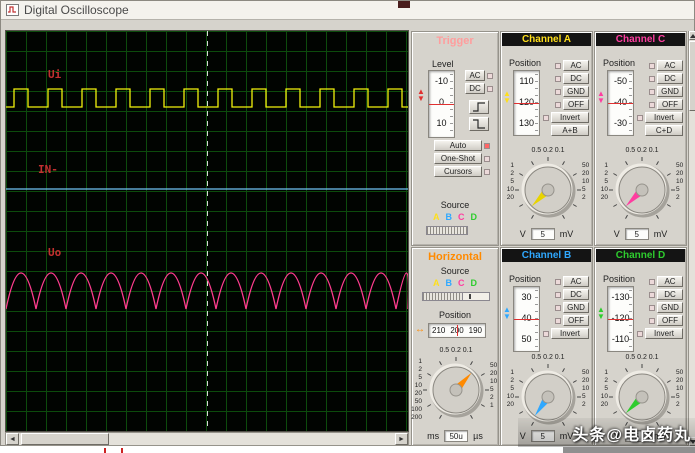 This screenshot has width=695, height=453. Describe the element at coordinates (475, 75) in the screenshot. I see `trigger-ac-button: AC` at that location.